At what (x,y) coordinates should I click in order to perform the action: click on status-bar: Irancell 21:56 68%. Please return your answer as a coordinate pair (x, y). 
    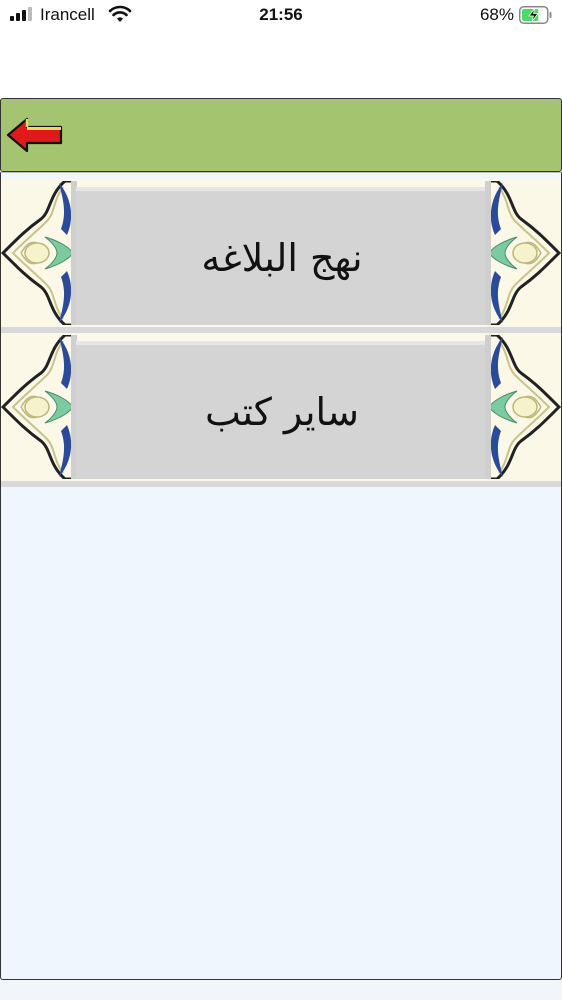
    Looking at the image, I should click on (281, 16).